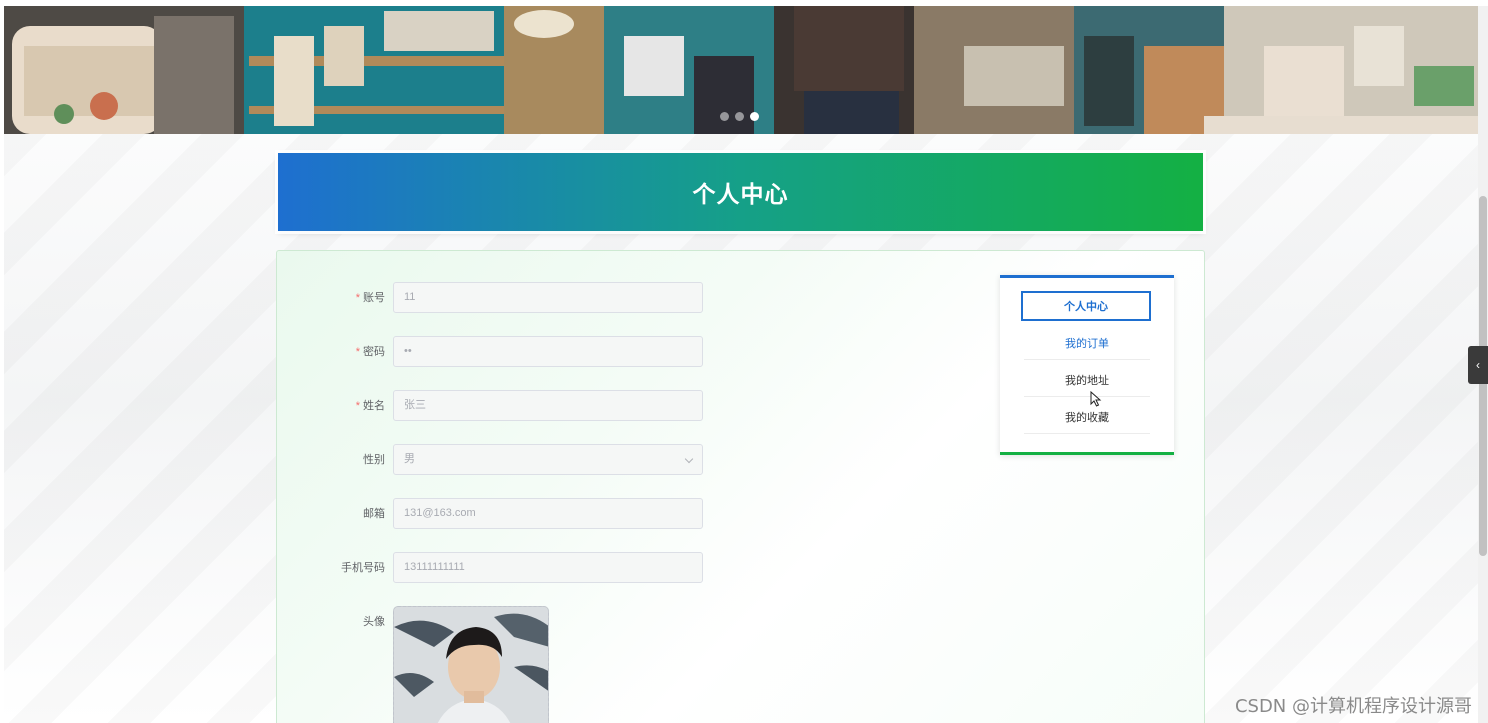 This screenshot has width=1488, height=723. What do you see at coordinates (548, 567) in the screenshot?
I see `phone-input: 13111111111` at bounding box center [548, 567].